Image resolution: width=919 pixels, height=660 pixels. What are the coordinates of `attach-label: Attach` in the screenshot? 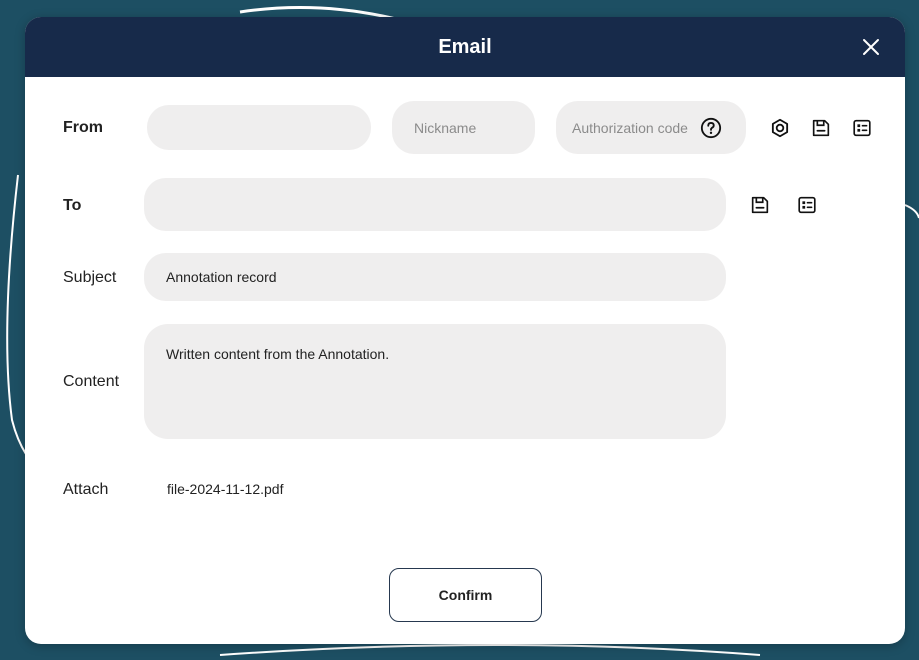 It's located at (86, 489).